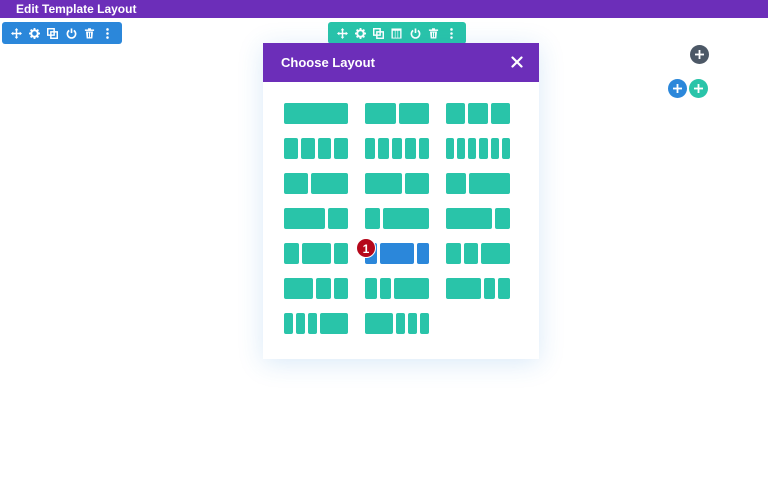 The width and height of the screenshot is (768, 497). I want to click on row-toolbar, so click(397, 33).